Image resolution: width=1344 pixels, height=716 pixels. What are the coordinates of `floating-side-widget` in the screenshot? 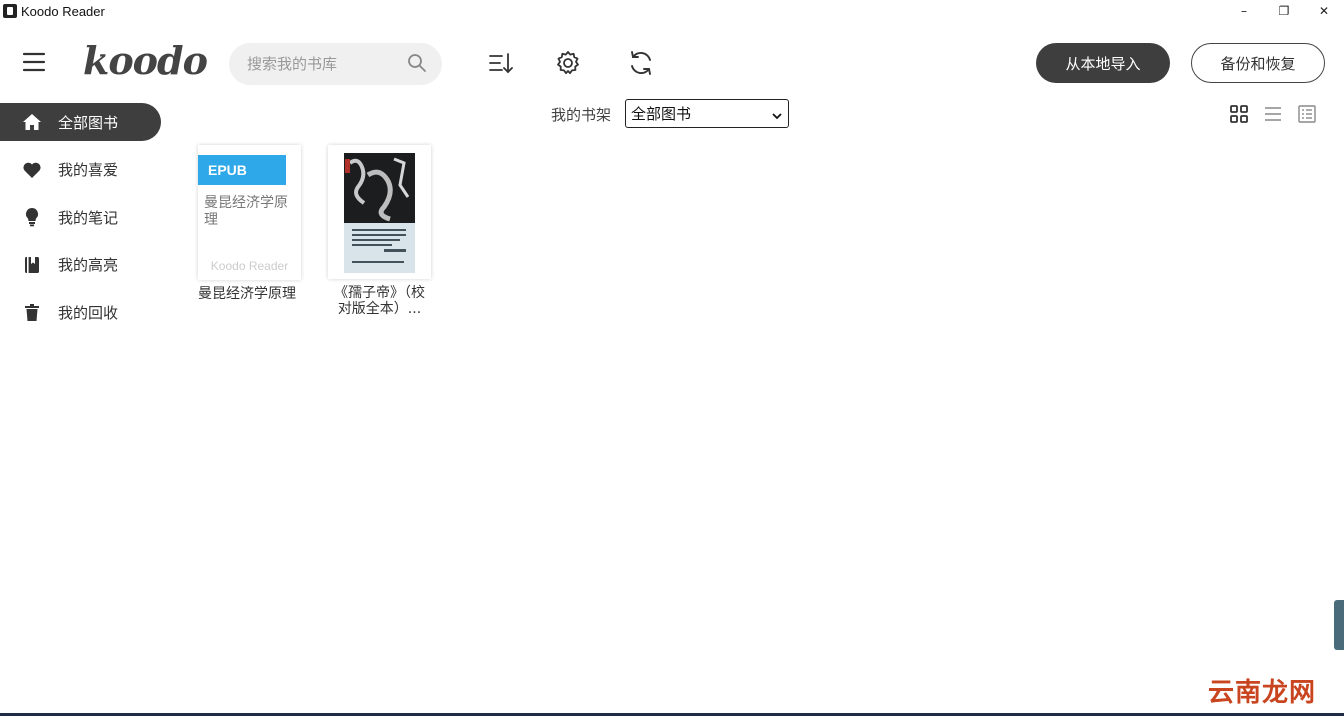 It's located at (1339, 625).